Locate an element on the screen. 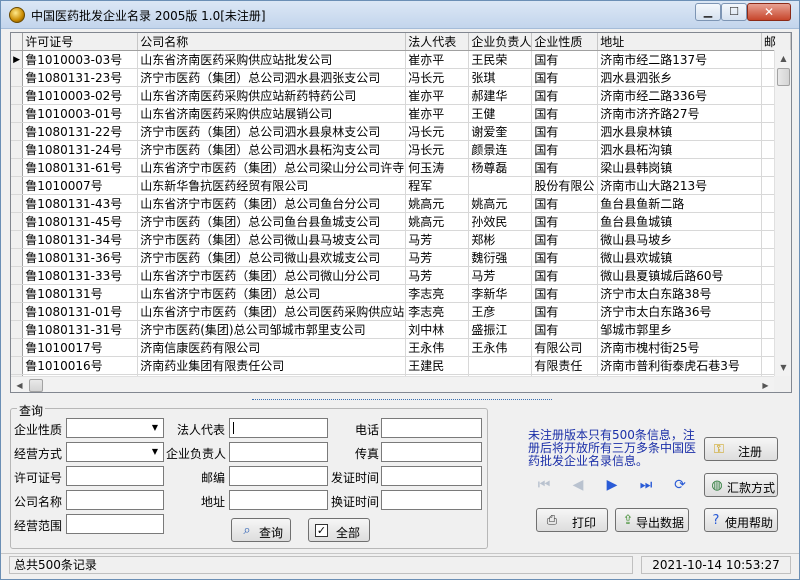 This screenshot has width=800, height=580. fax-input is located at coordinates (431, 452).